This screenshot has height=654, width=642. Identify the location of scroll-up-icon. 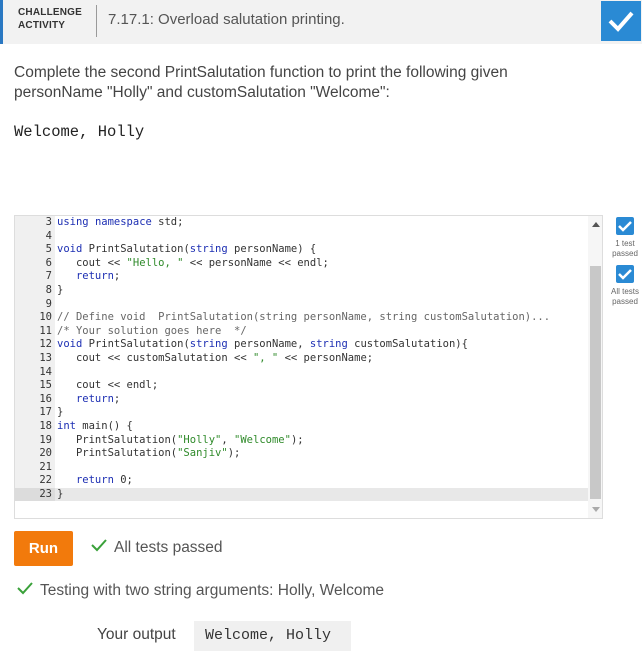
(596, 224).